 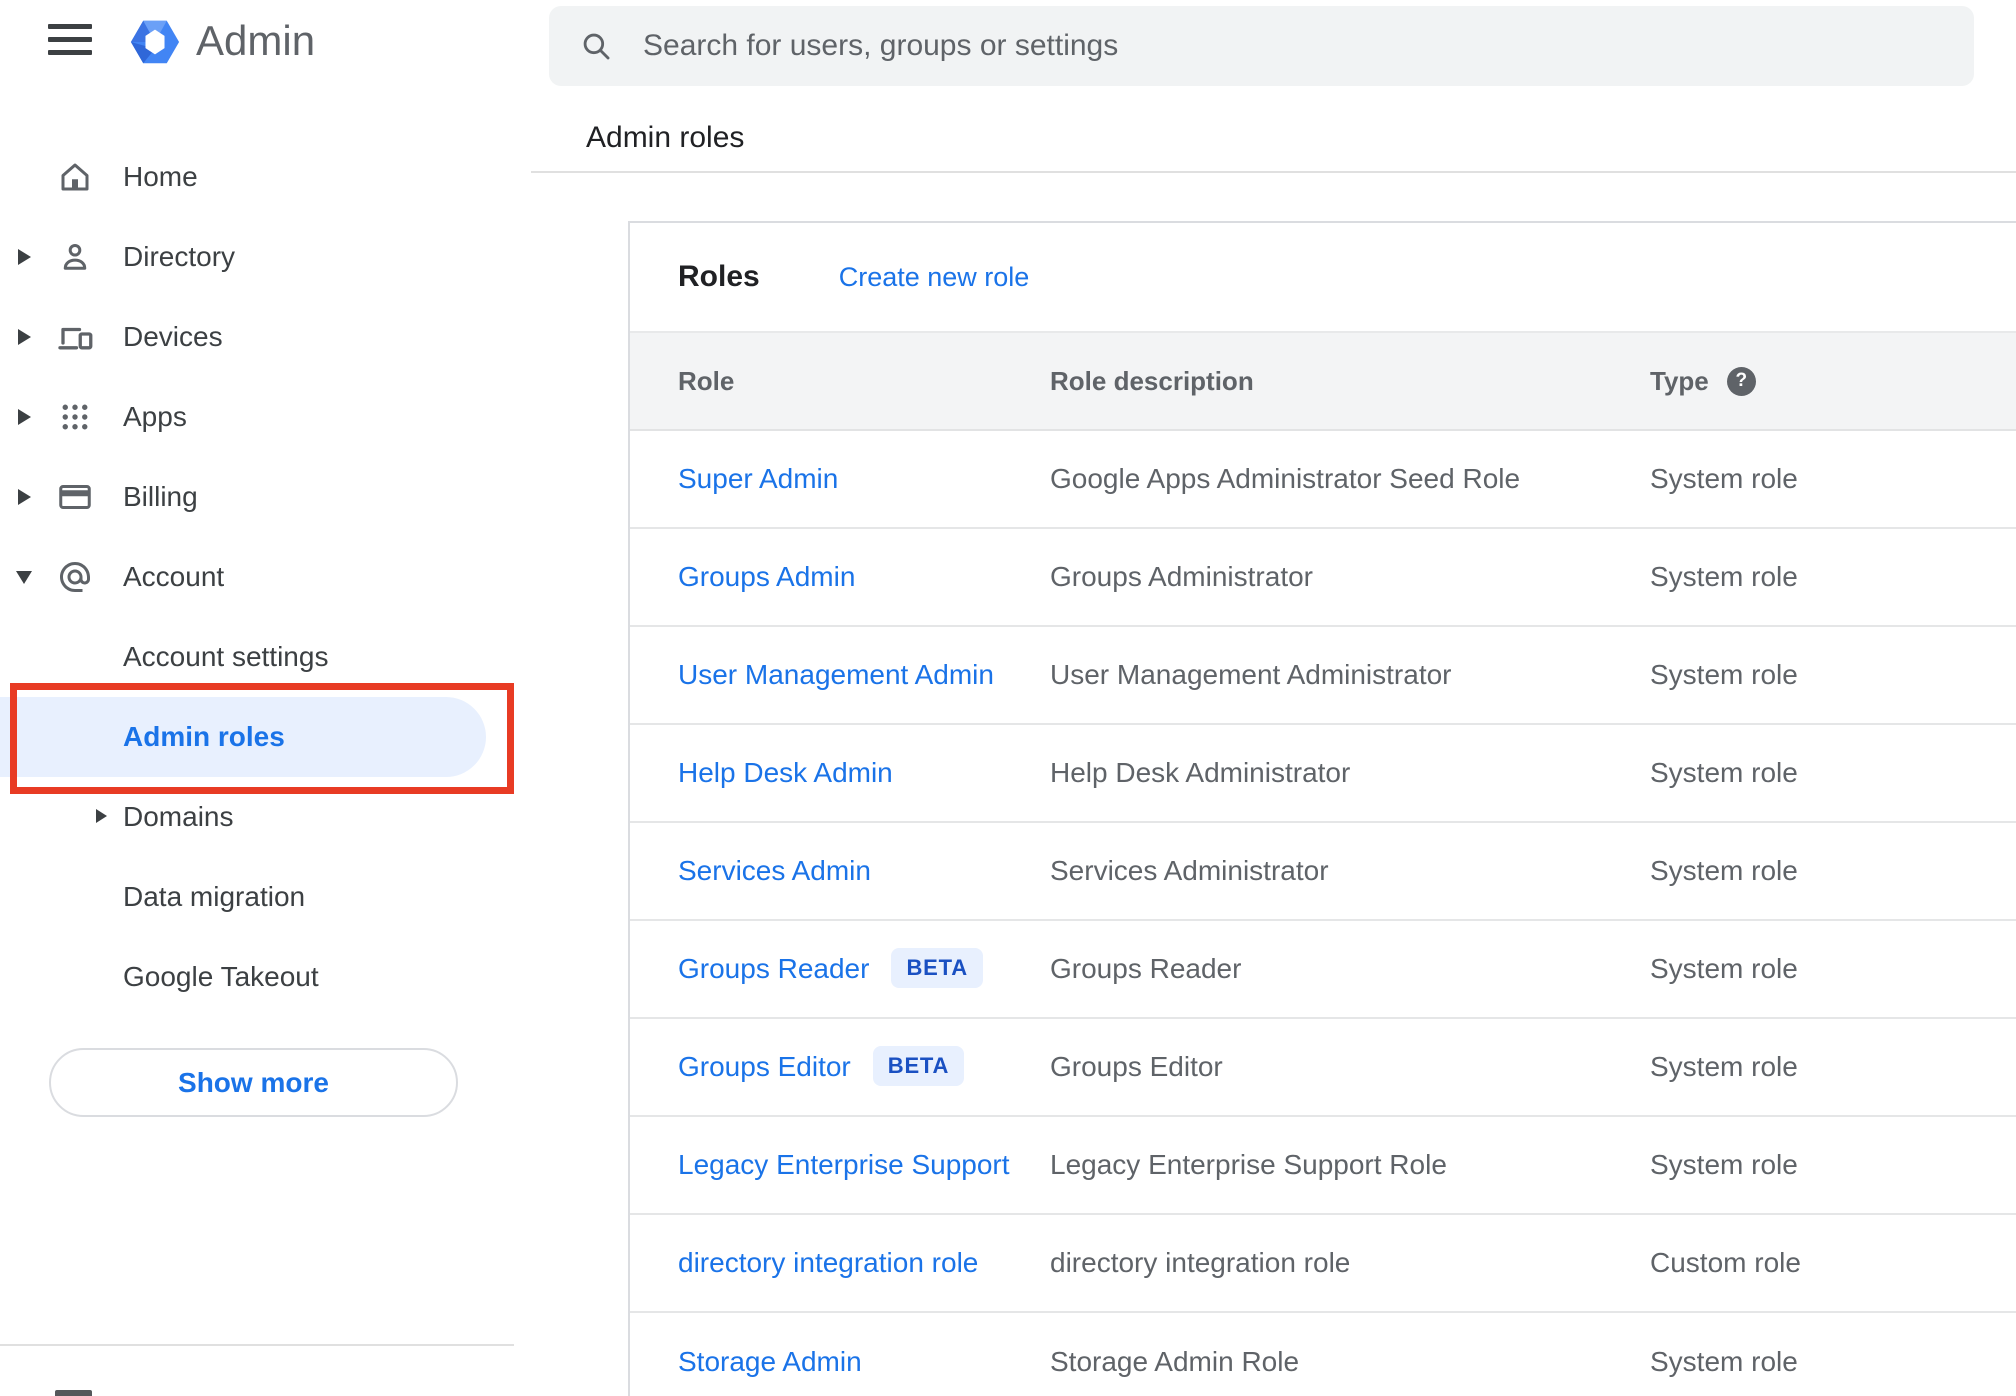 I want to click on sidebar-item-label: Account, so click(x=174, y=576).